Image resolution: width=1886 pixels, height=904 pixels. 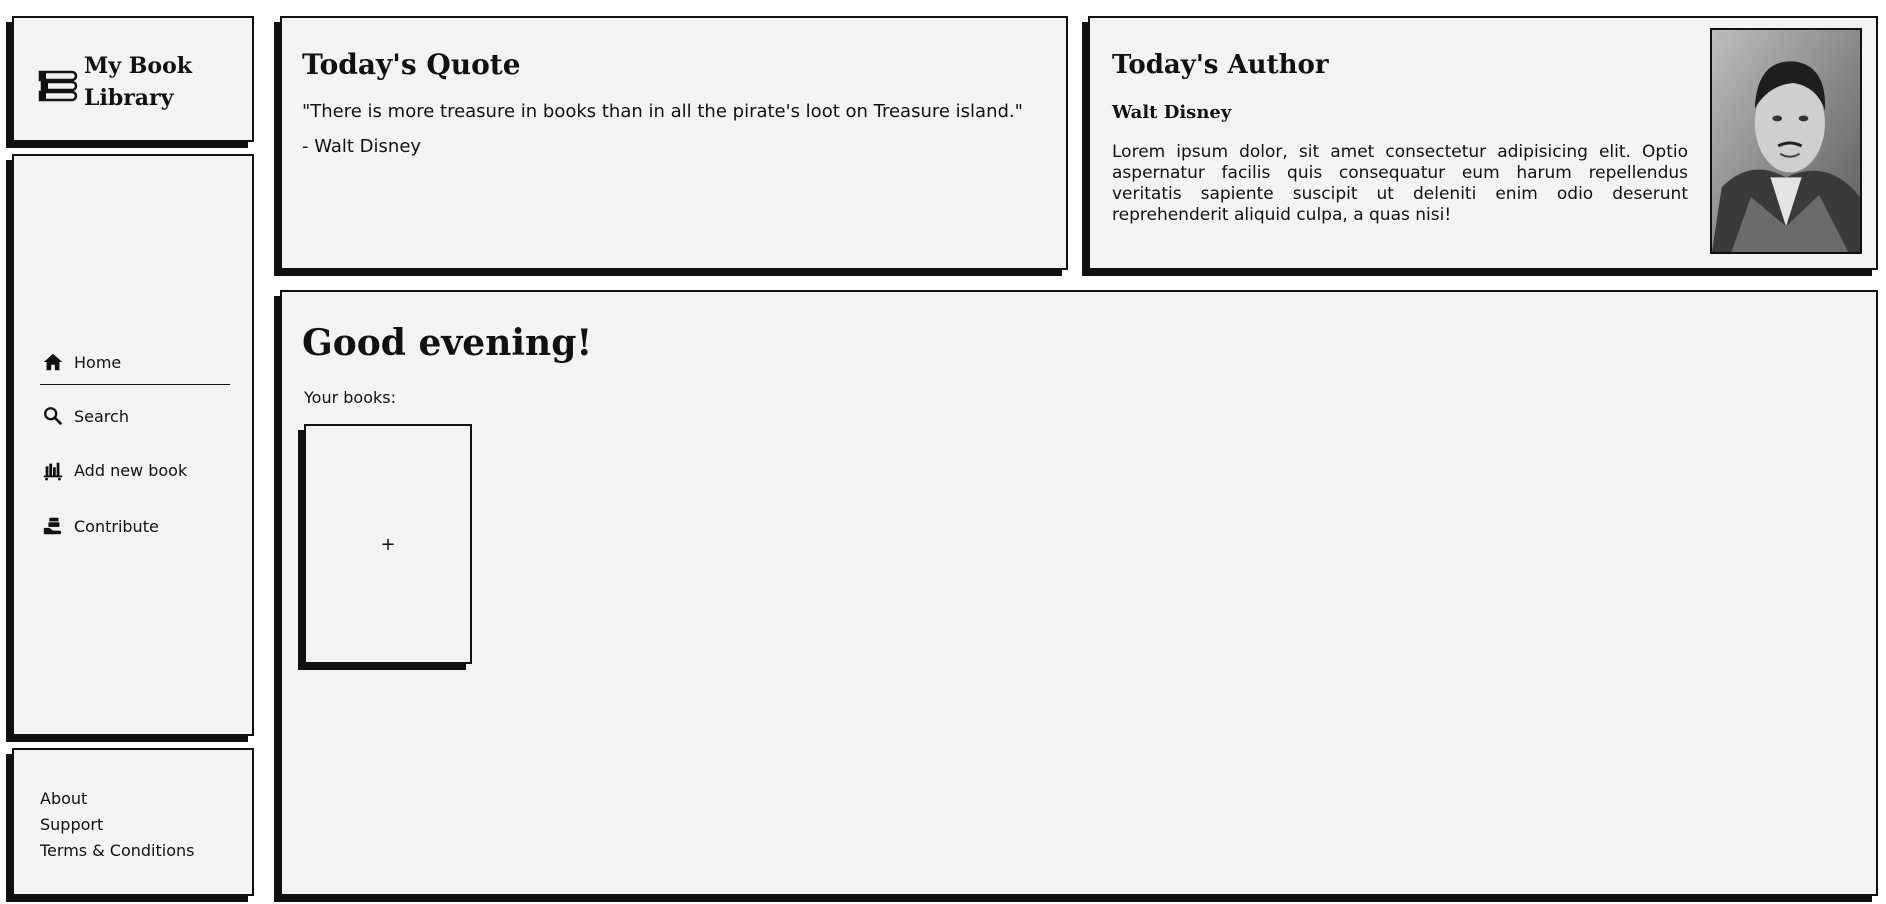 What do you see at coordinates (1172, 112) in the screenshot?
I see `author-name: Walt Disney` at bounding box center [1172, 112].